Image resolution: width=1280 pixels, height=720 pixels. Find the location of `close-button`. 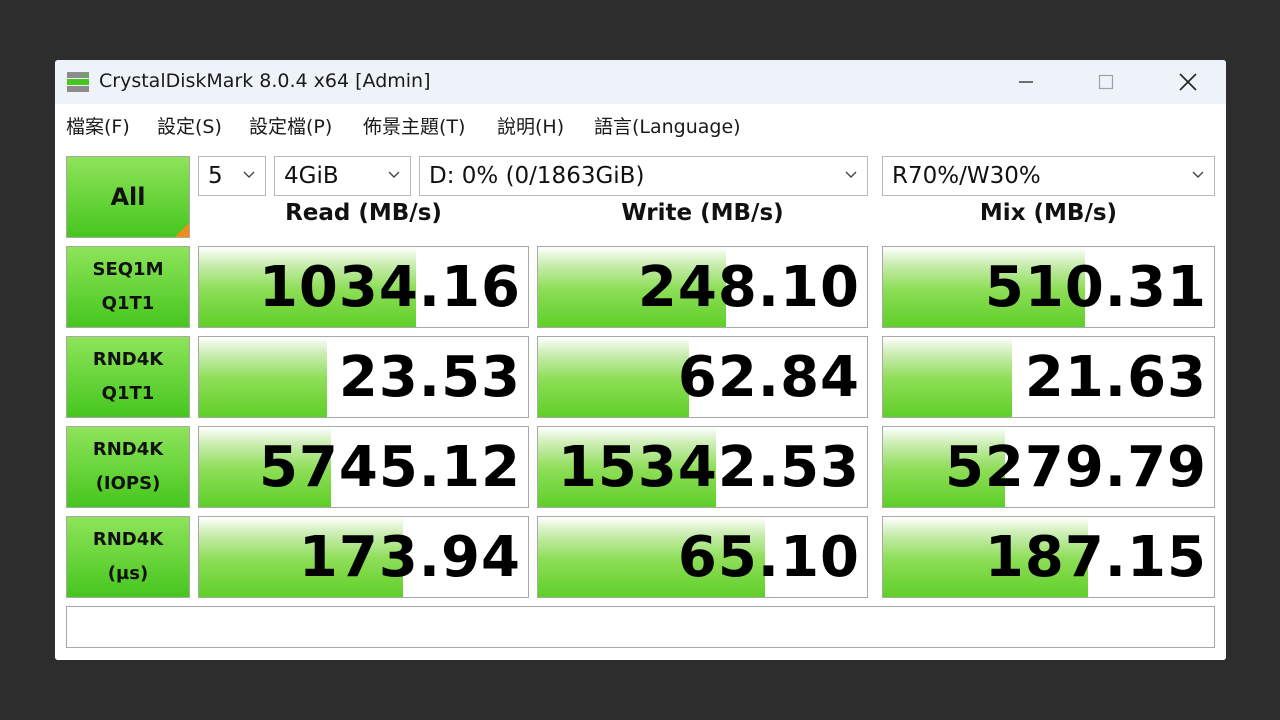

close-button is located at coordinates (1188, 82).